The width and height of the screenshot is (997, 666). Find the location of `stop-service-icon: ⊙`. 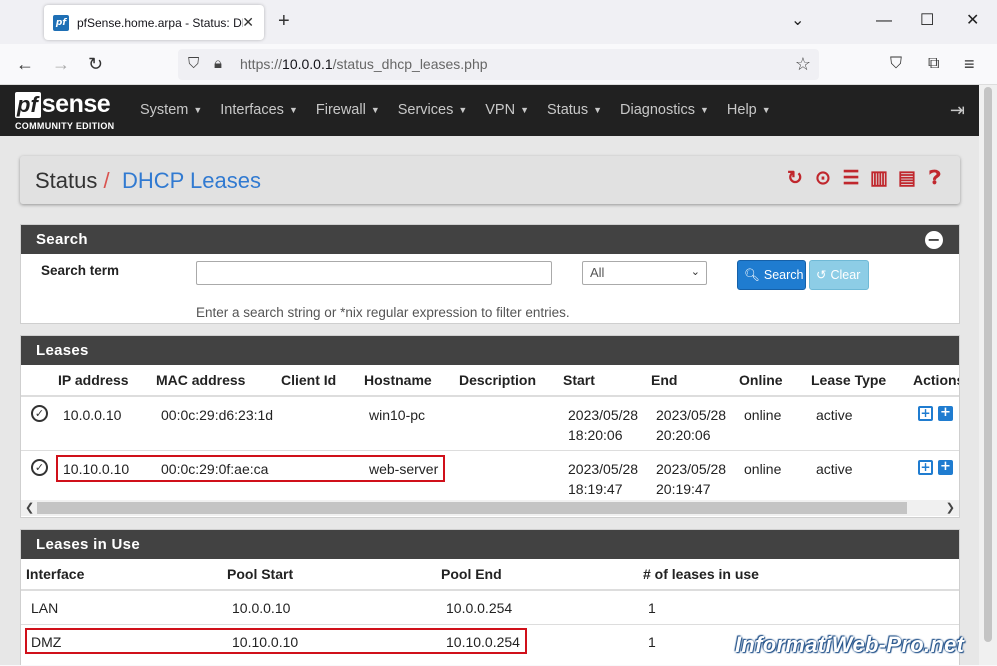

stop-service-icon: ⊙ is located at coordinates (823, 179).